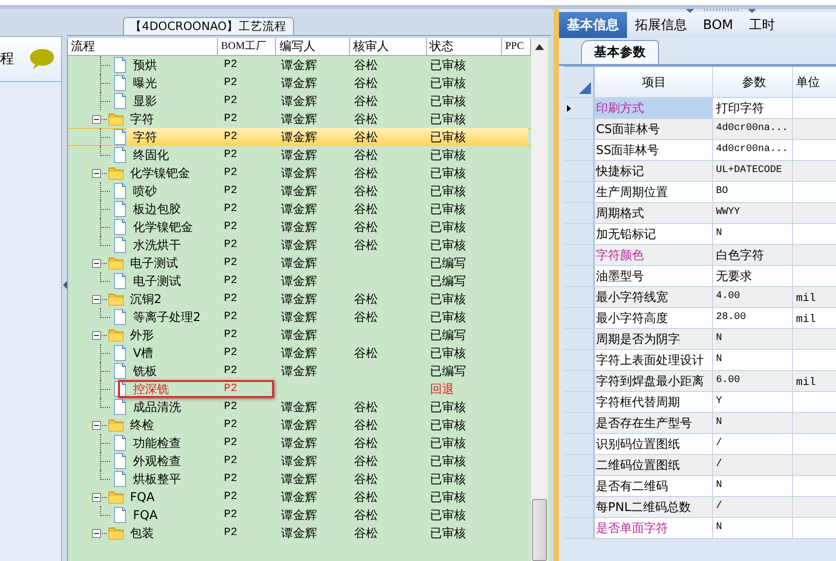 The width and height of the screenshot is (836, 561). What do you see at coordinates (579, 108) in the screenshot?
I see `row-header` at bounding box center [579, 108].